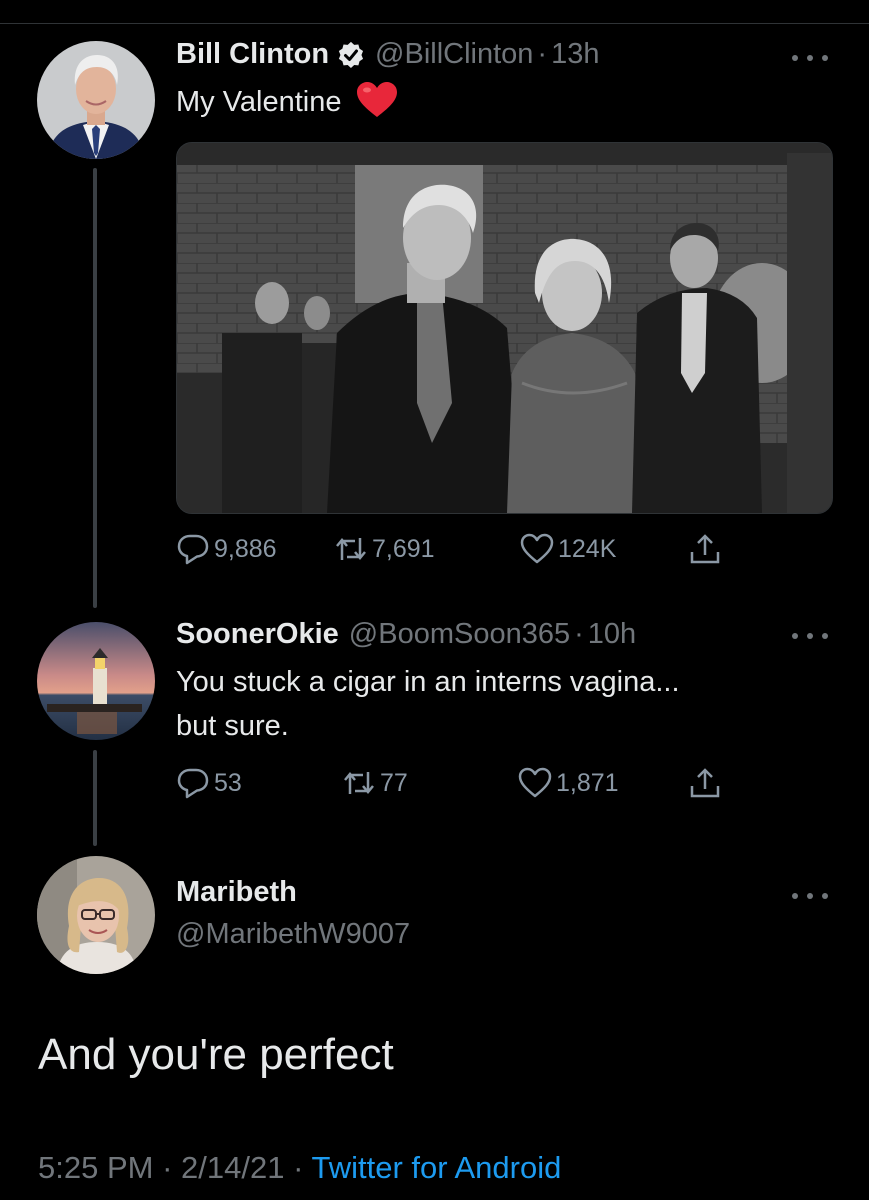 The image size is (869, 1200). Describe the element at coordinates (394, 782) in the screenshot. I see `retweet-count: 77` at that location.